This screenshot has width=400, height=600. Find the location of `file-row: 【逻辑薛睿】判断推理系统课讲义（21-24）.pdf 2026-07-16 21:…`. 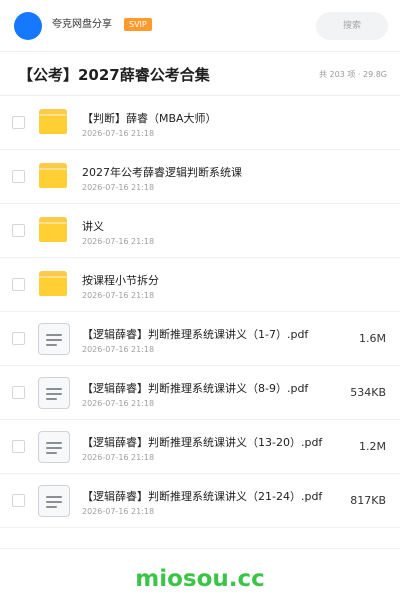

file-row: 【逻辑薛睿】判断推理系统课讲义（21-24）.pdf 2026-07-16 21:… is located at coordinates (200, 501).